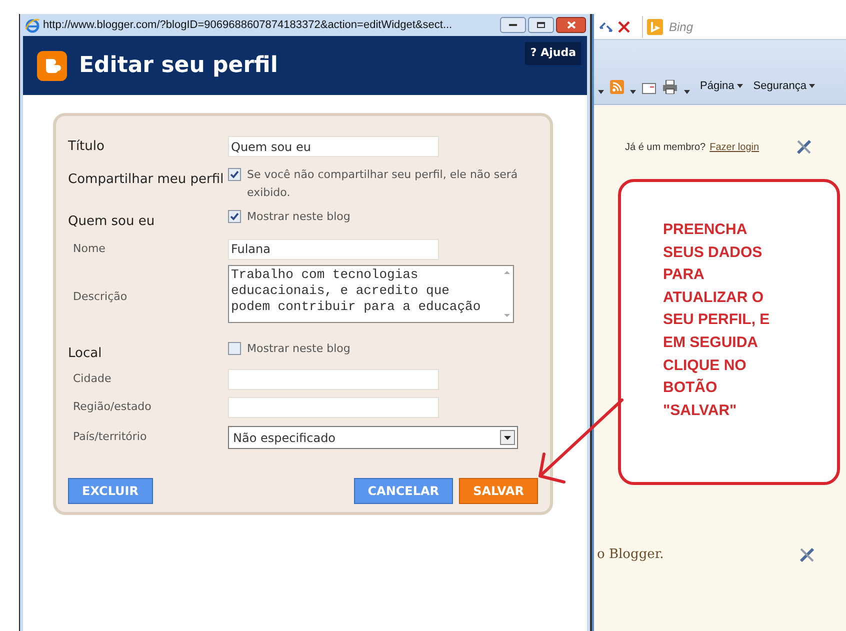  I want to click on field-label: País/território, so click(110, 437).